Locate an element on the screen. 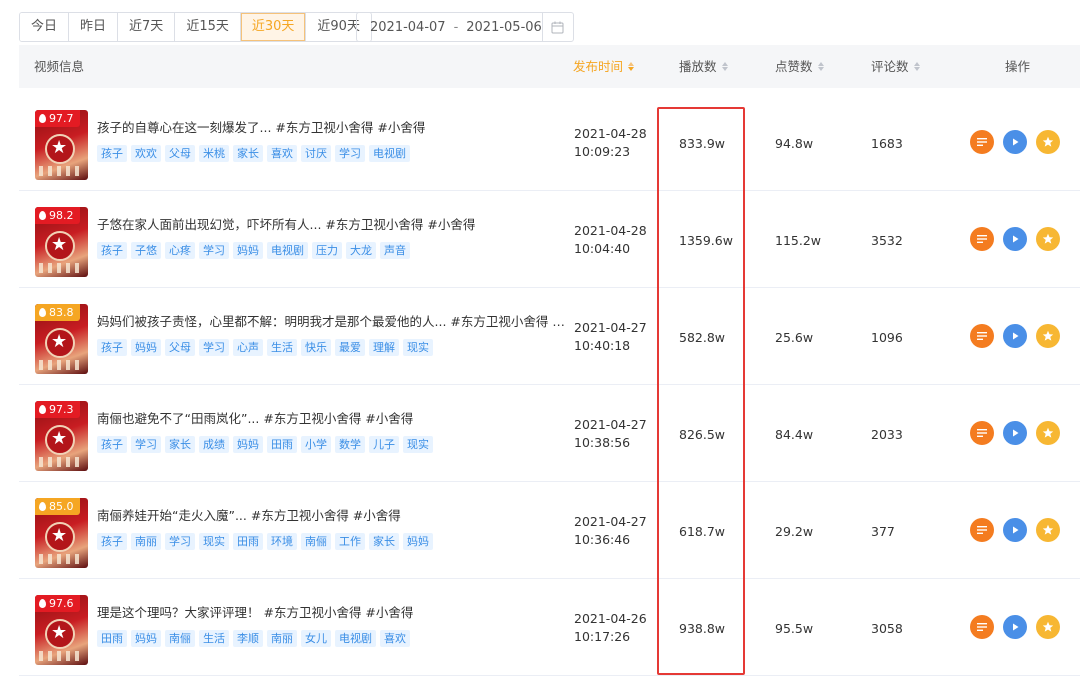  video-thumbnail: 83.8 is located at coordinates (61, 339).